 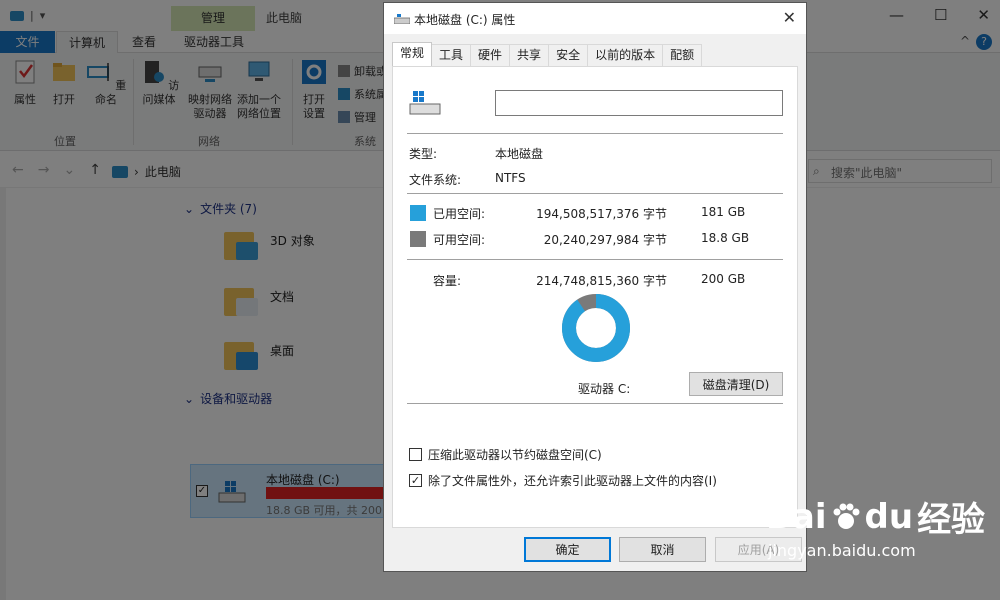 I want to click on baidu-jingyan-watermark: Bai du 经验 jingyan.baidu.com, so click(x=875, y=526).